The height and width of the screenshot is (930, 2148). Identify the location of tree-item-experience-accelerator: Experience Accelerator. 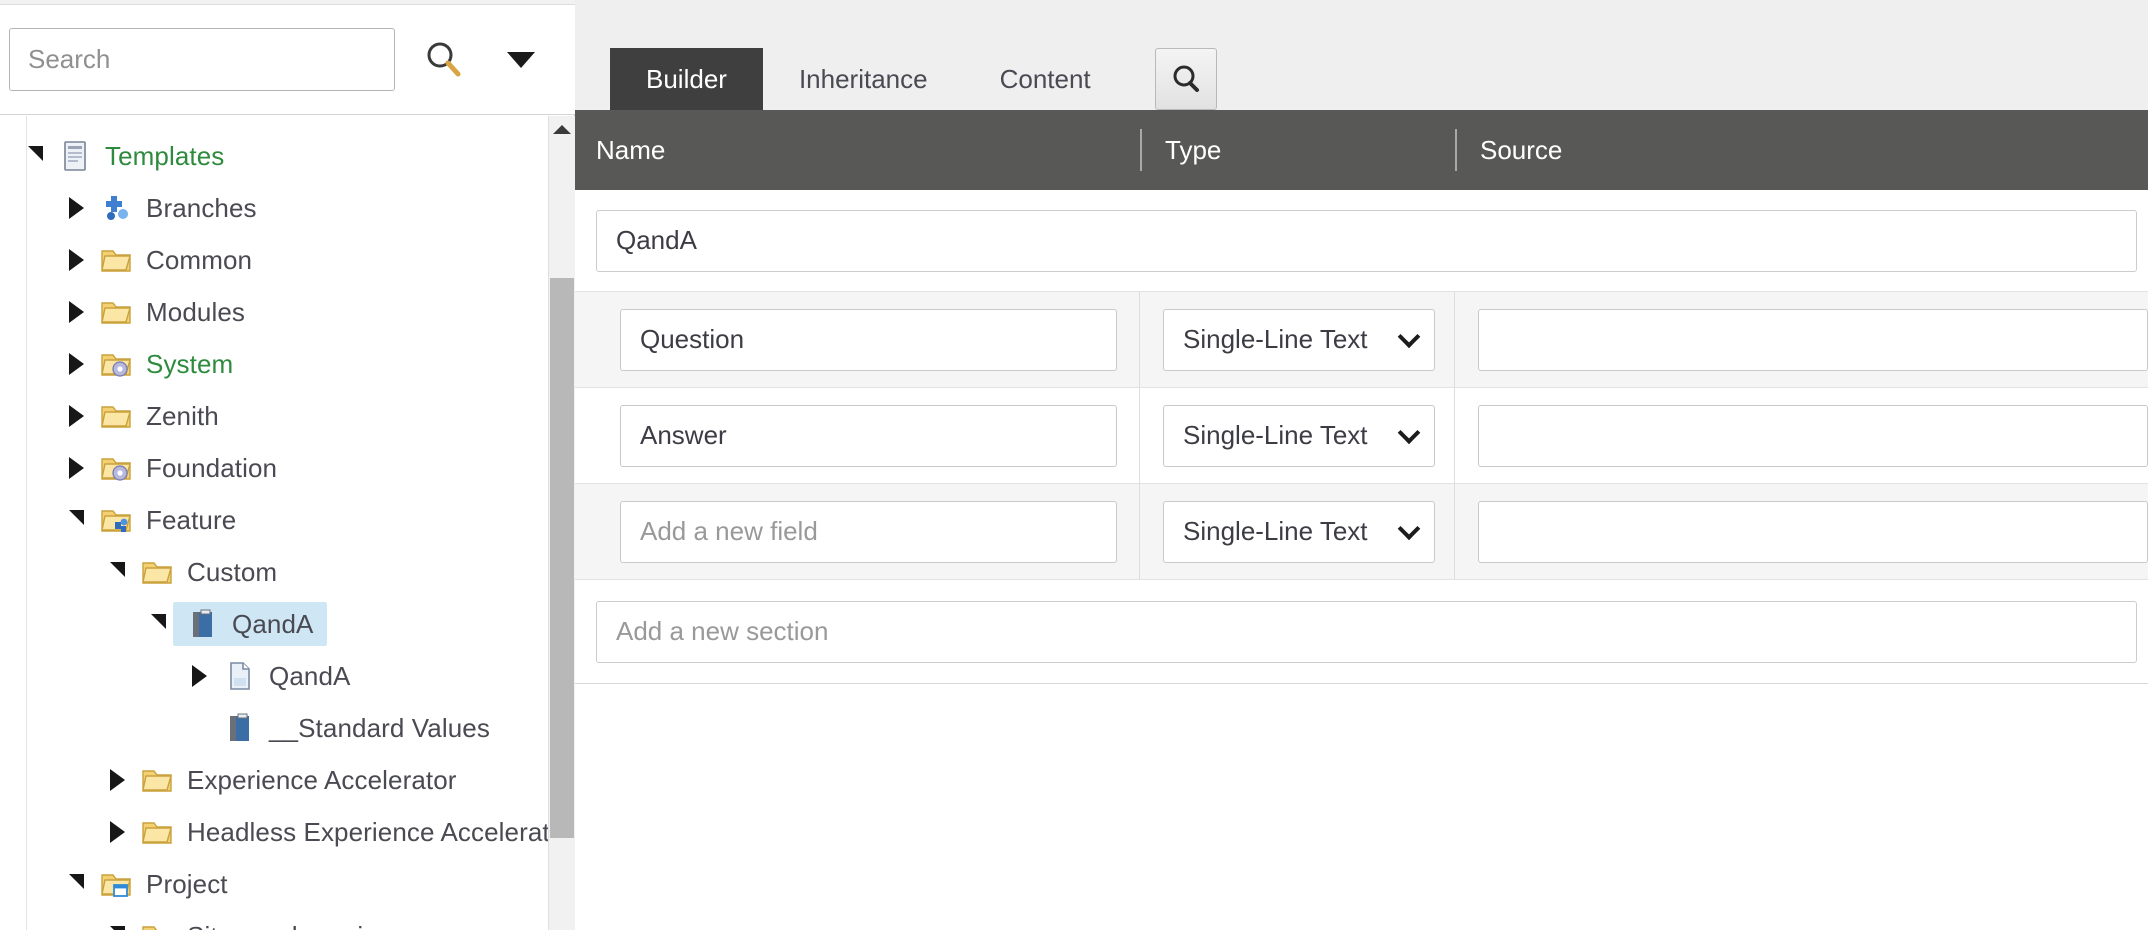
(274, 780).